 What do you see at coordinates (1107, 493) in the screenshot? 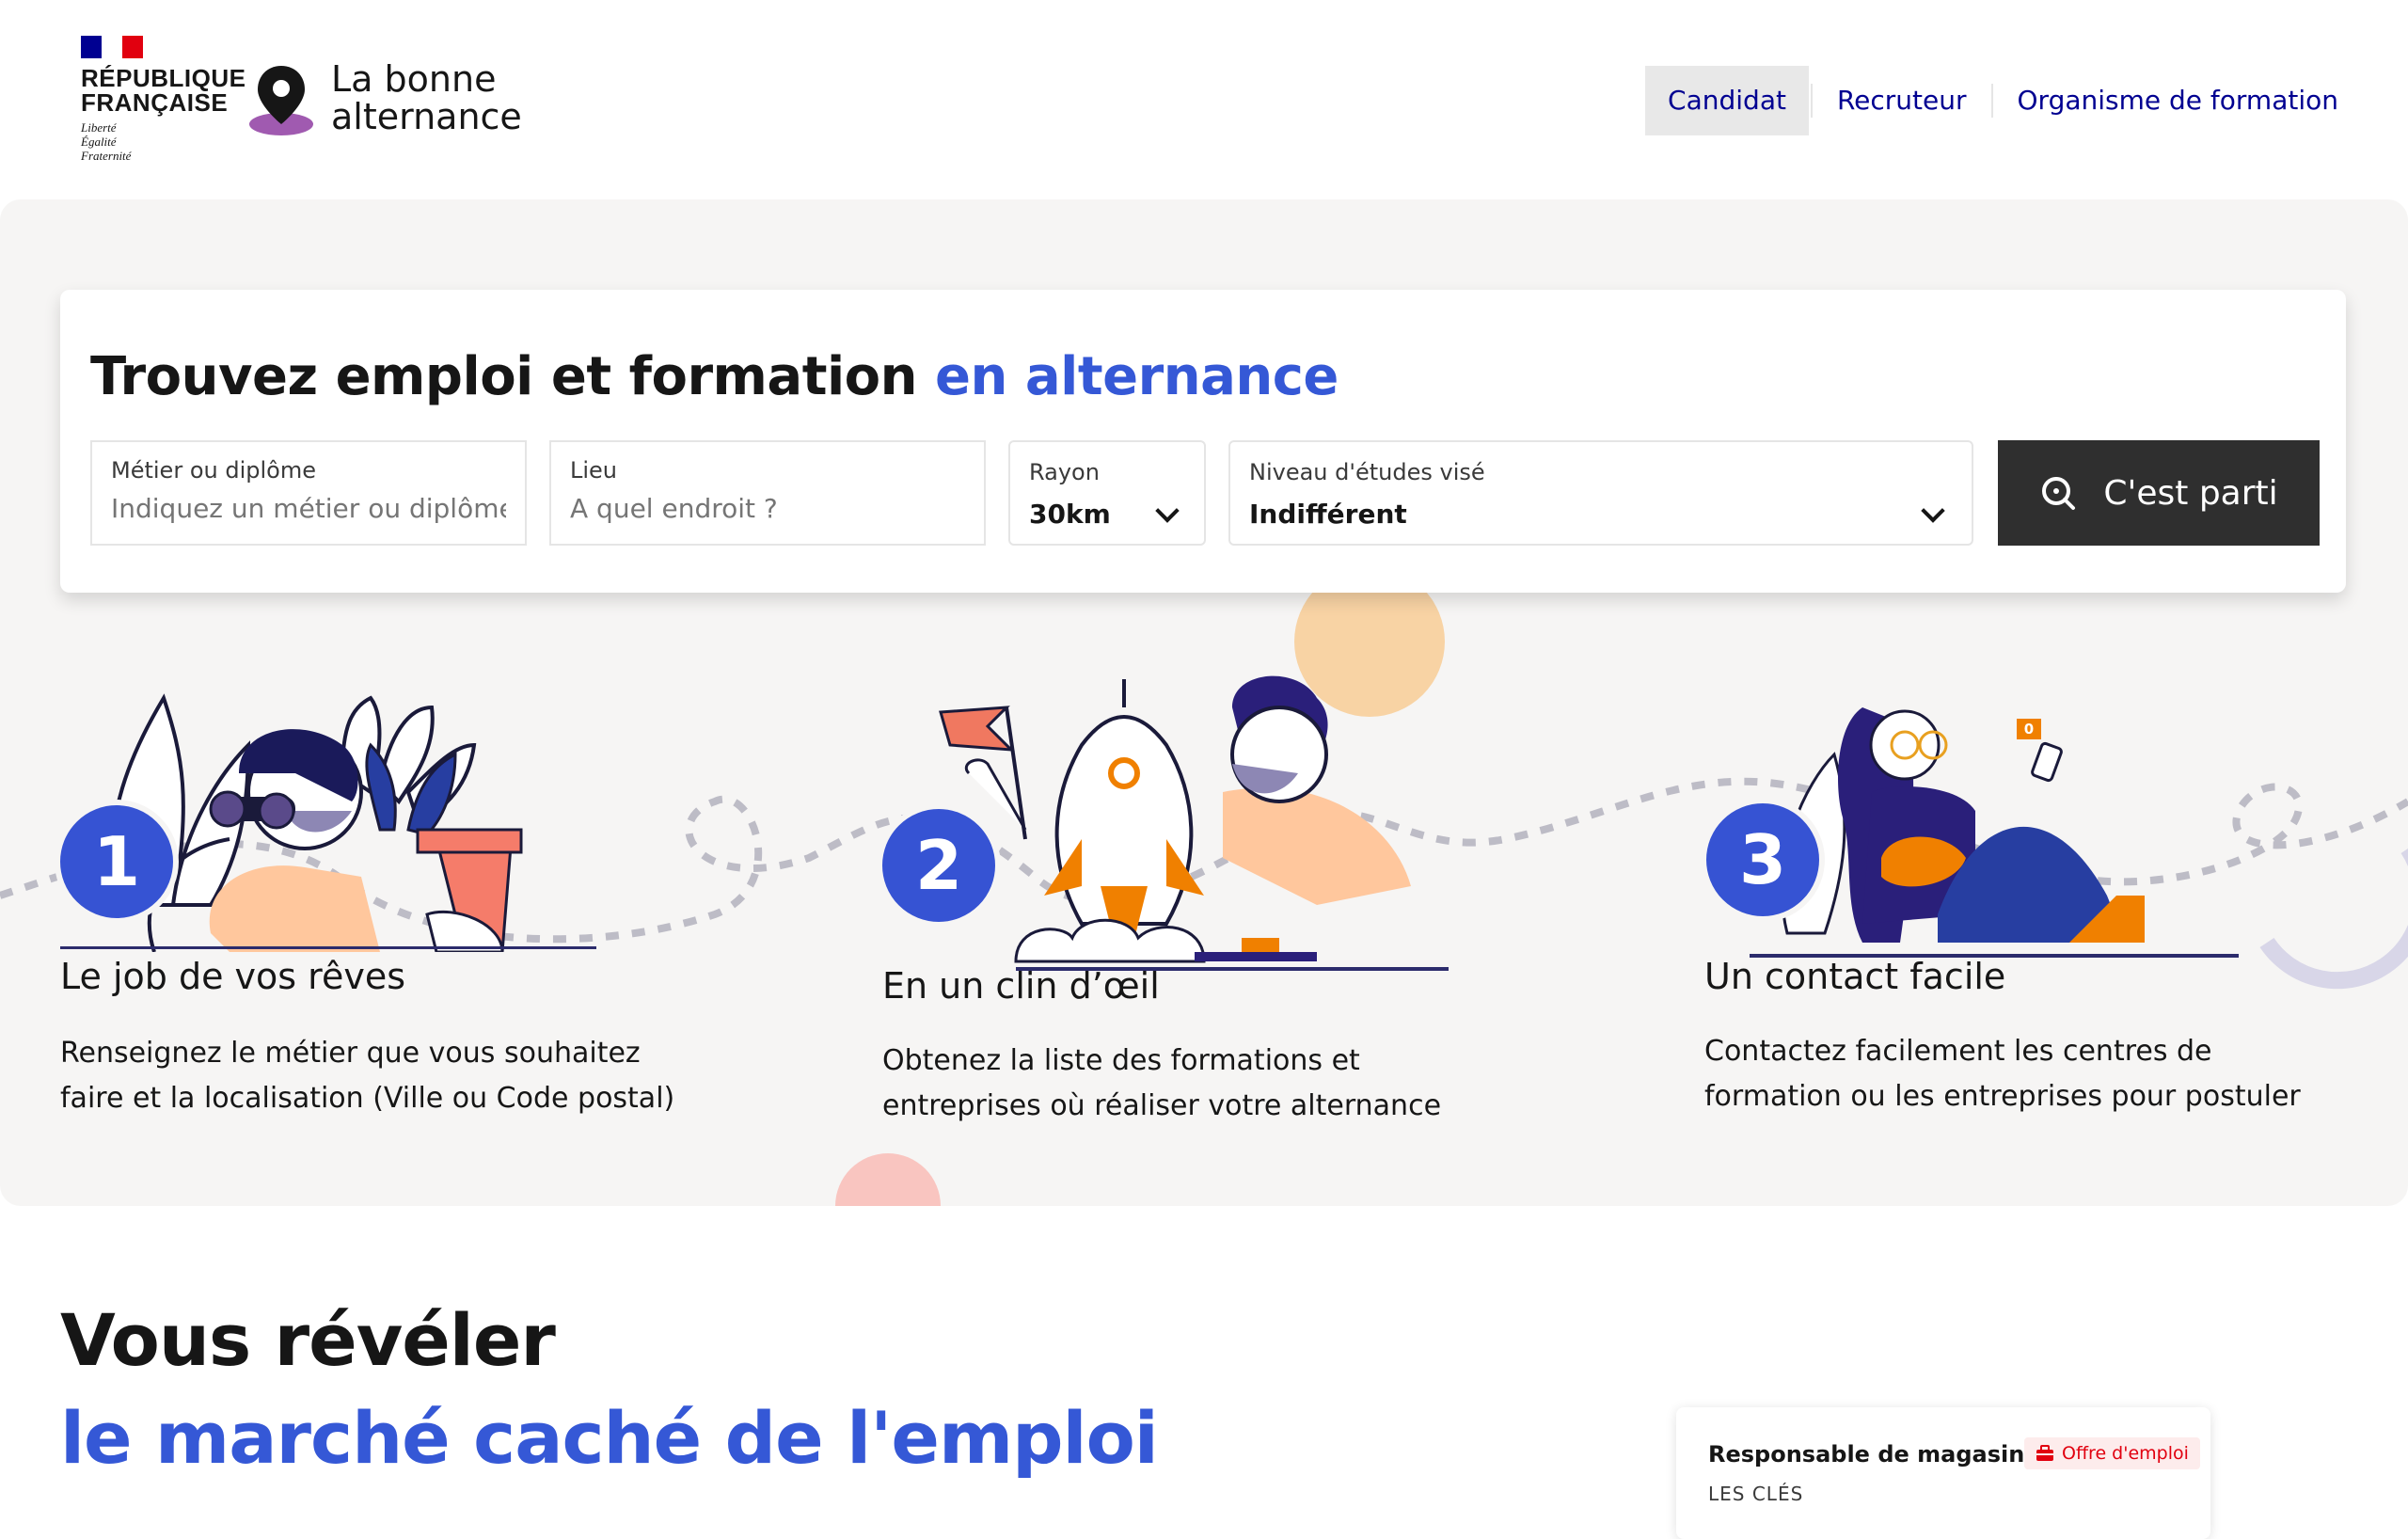
I see `rayon-select: Rayon 30km` at bounding box center [1107, 493].